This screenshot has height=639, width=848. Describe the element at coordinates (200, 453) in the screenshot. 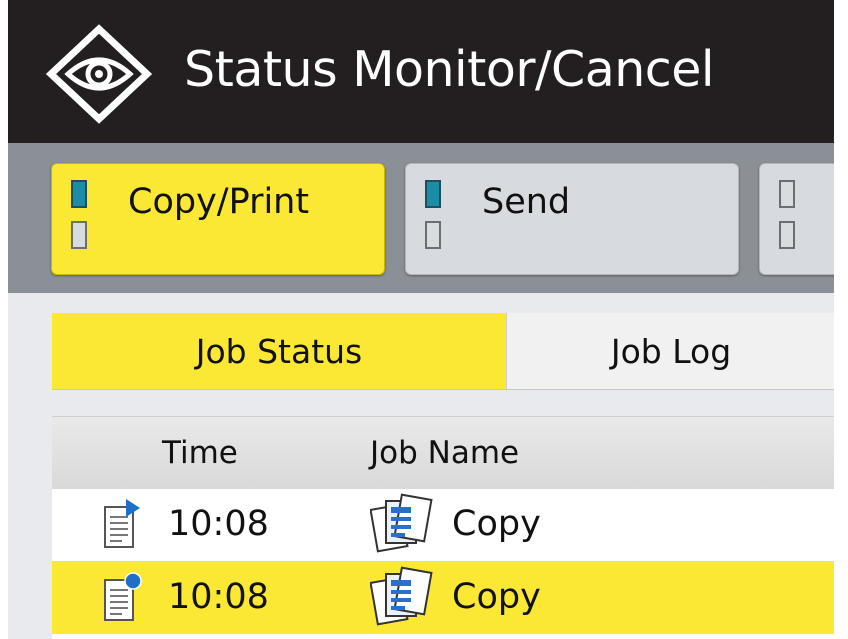

I see `column-header-time: Time` at that location.